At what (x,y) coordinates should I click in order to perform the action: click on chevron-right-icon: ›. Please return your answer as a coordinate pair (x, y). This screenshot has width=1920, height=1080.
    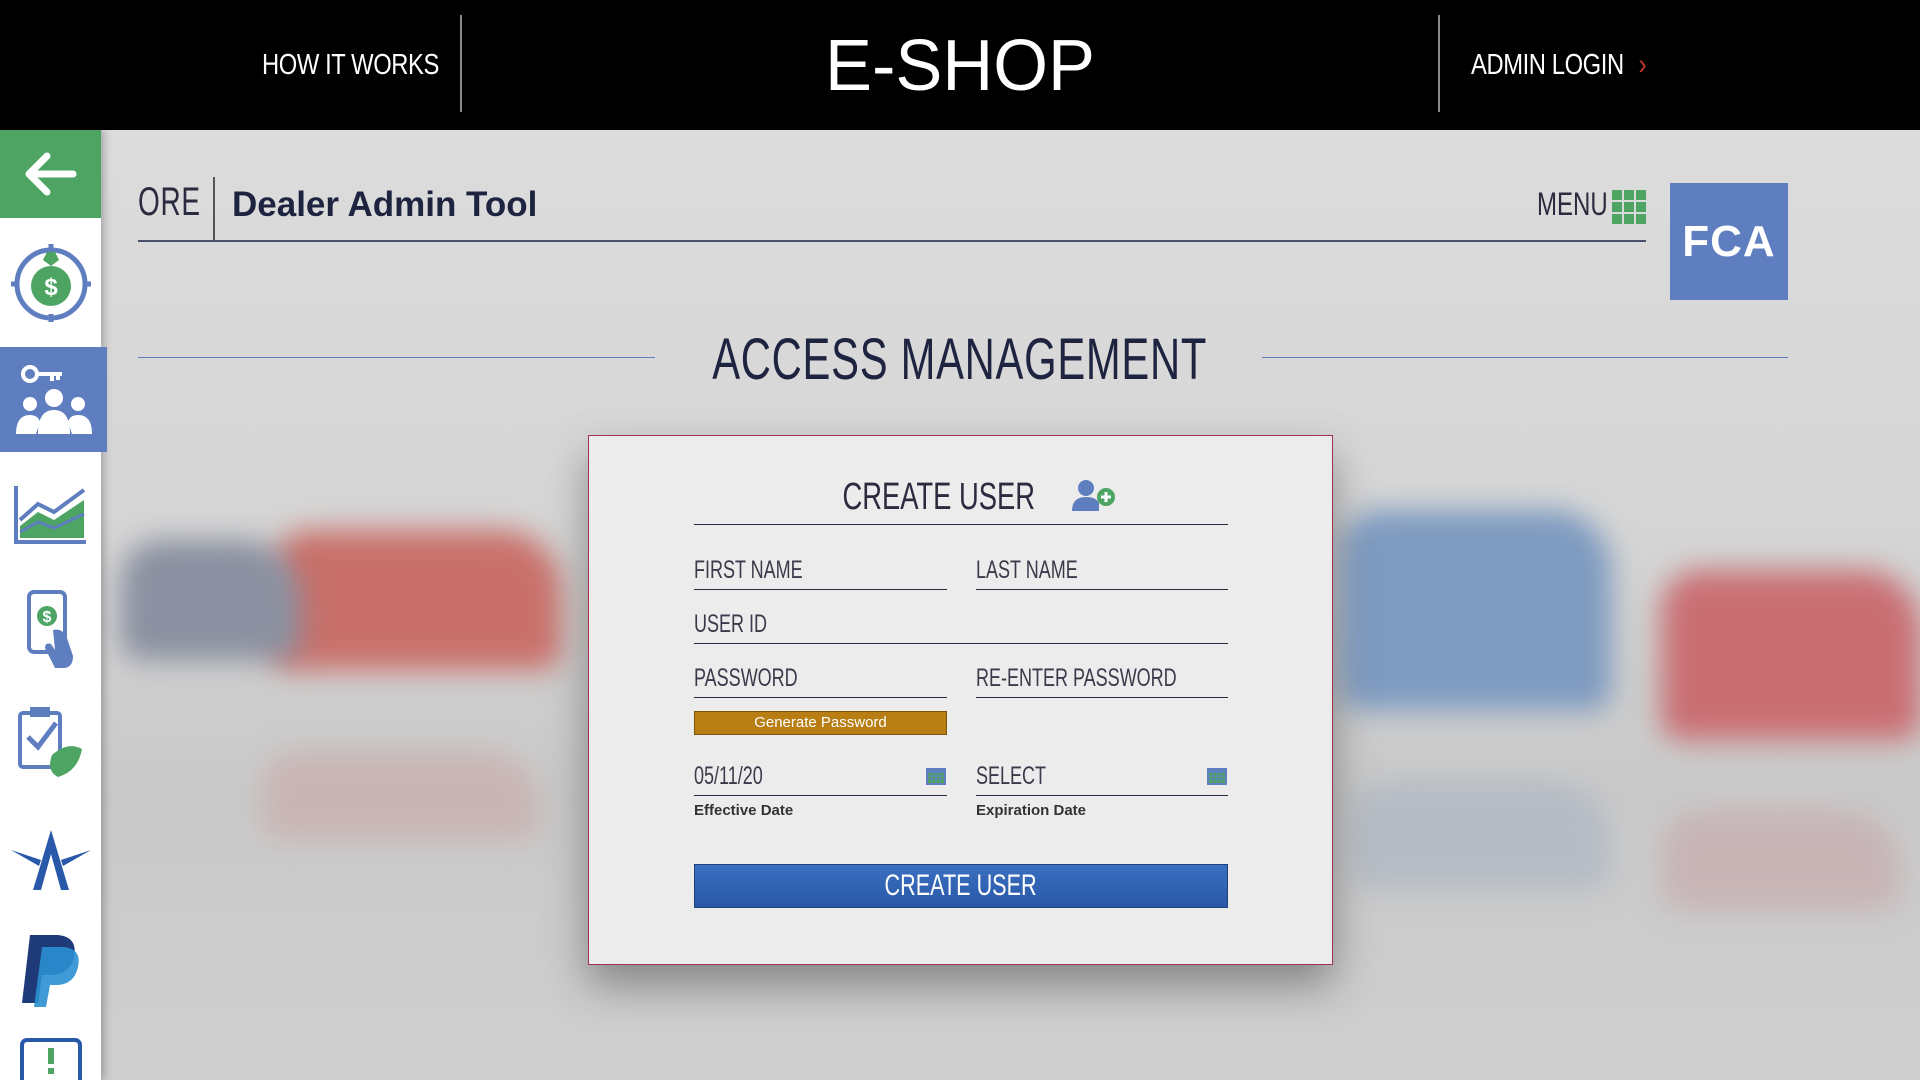
    Looking at the image, I should click on (1642, 64).